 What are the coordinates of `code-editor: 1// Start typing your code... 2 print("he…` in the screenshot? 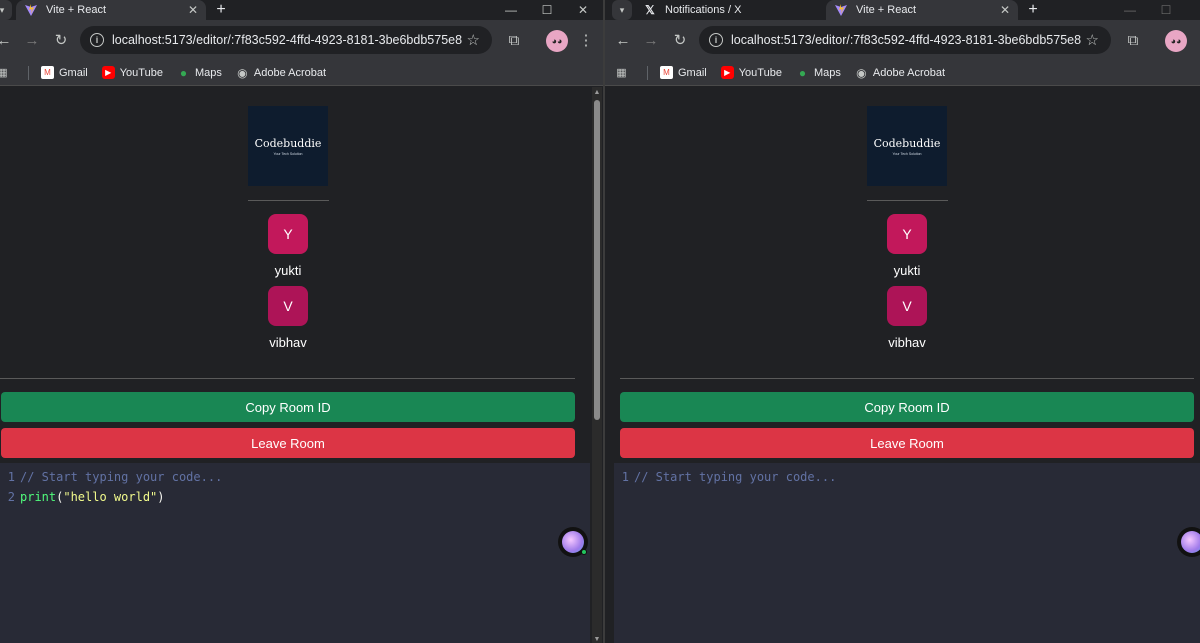 It's located at (295, 553).